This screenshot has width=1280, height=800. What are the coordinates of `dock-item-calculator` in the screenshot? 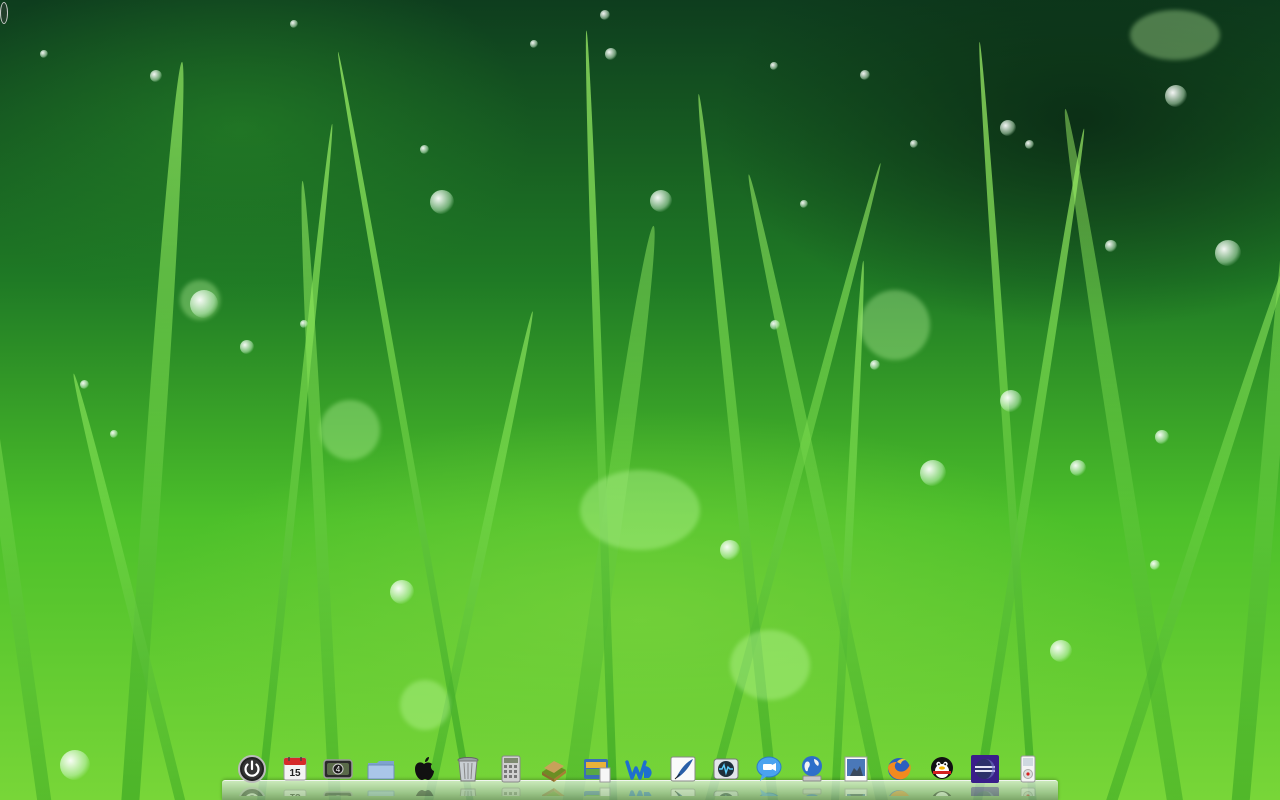 It's located at (511, 774).